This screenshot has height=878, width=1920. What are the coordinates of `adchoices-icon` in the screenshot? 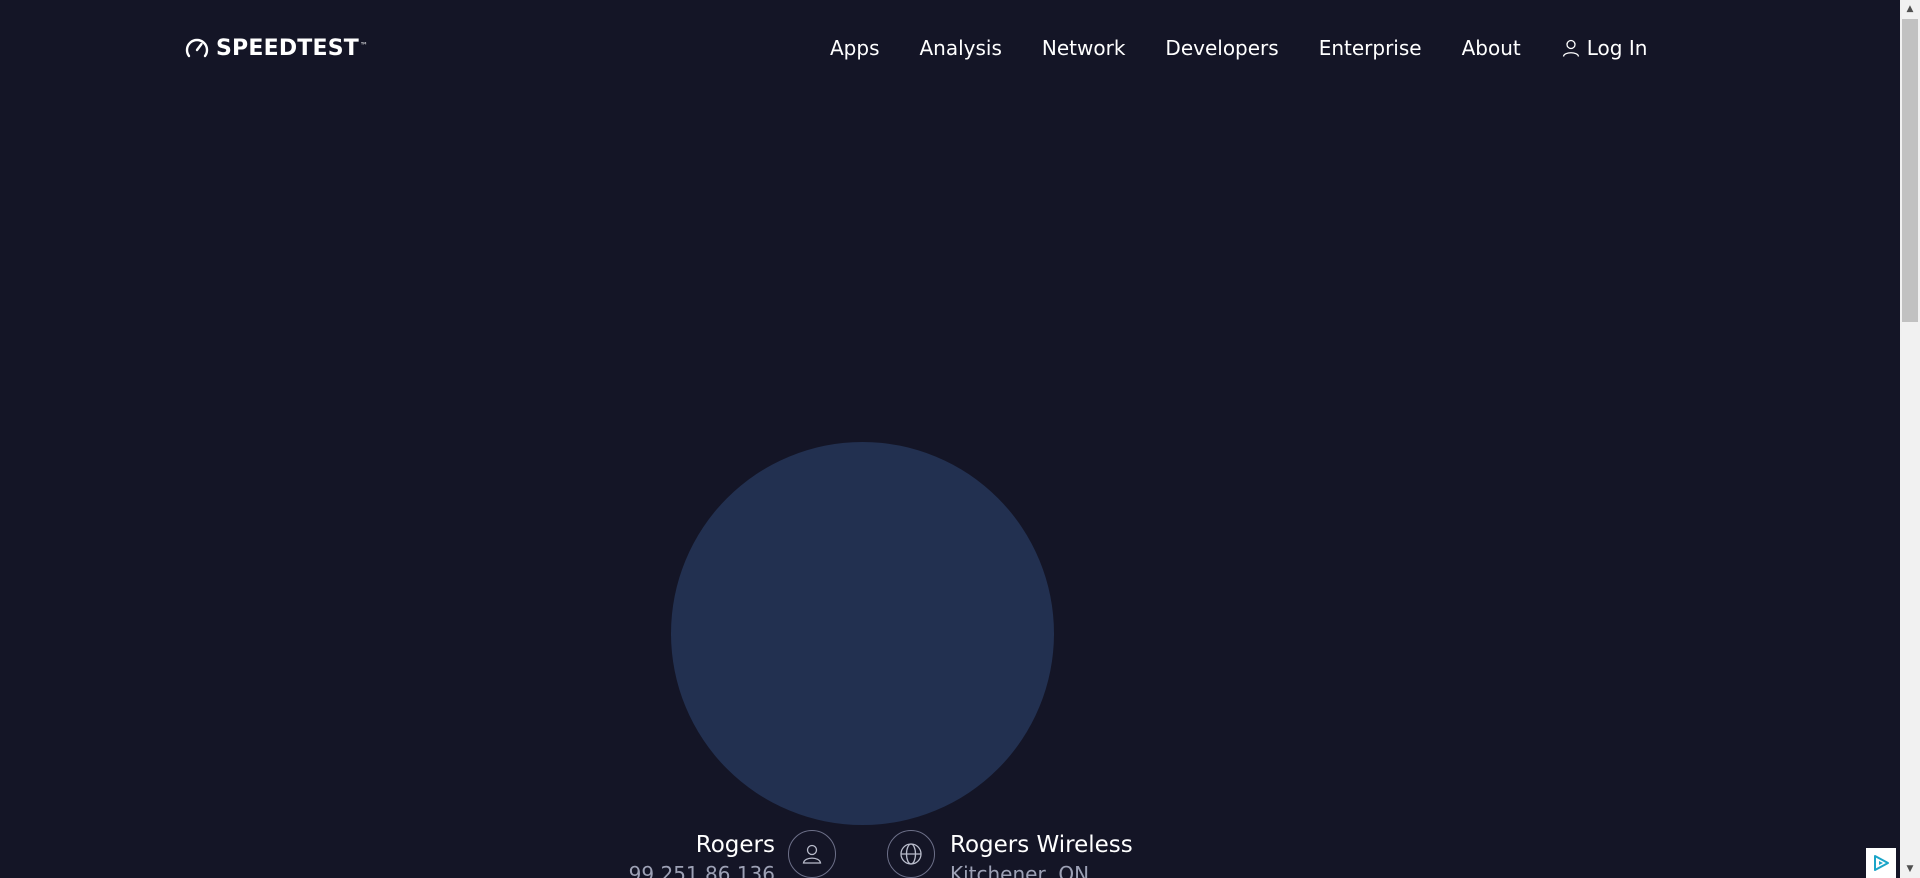 It's located at (1881, 863).